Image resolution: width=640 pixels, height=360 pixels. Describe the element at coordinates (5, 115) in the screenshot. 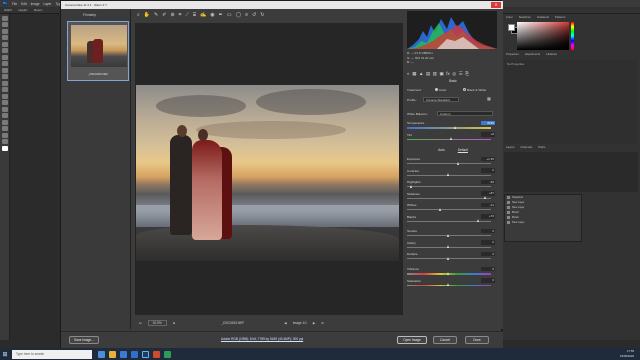

I see `type-tool-icon` at that location.